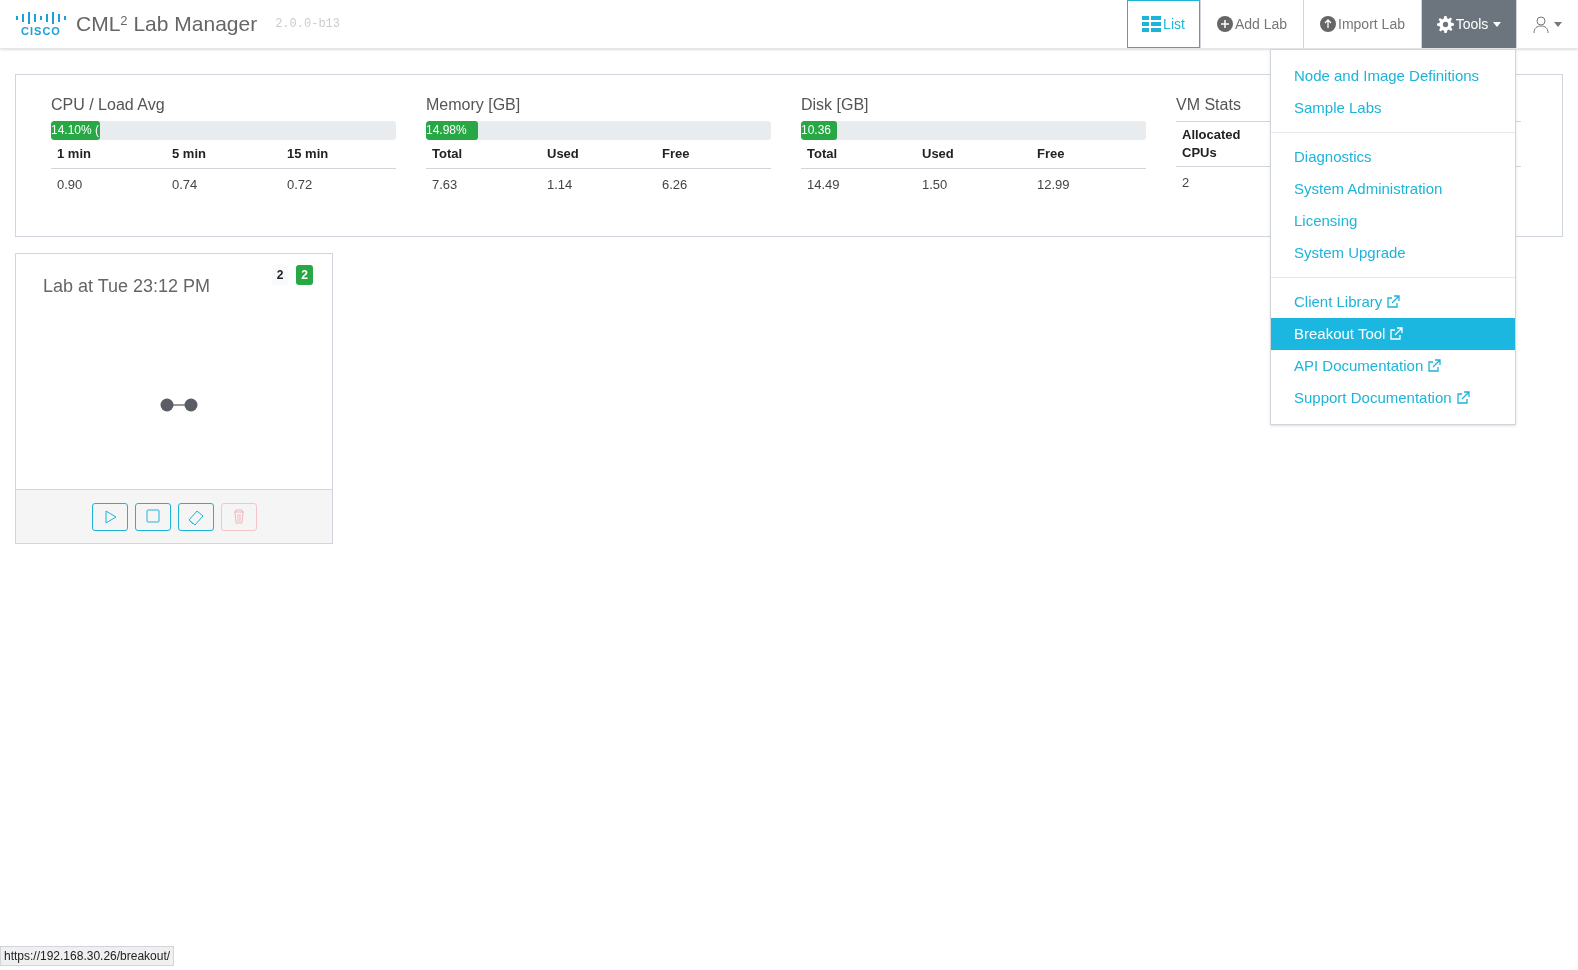  I want to click on section-title: Disk [GB], so click(835, 105).